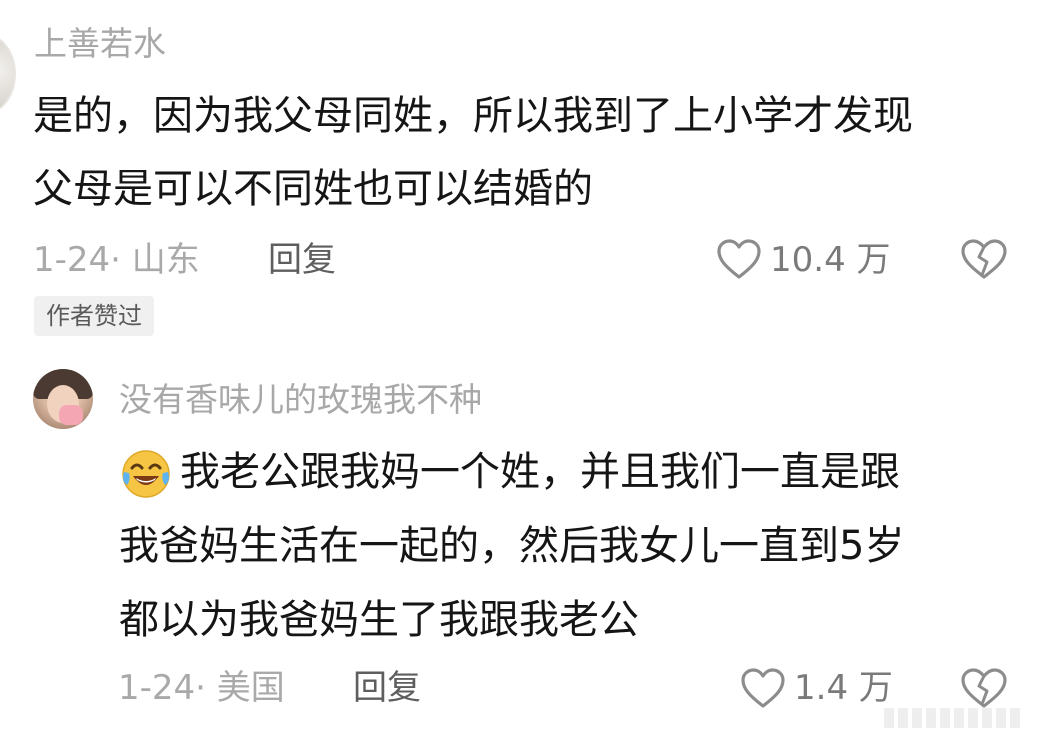  What do you see at coordinates (830, 260) in the screenshot?
I see `like-count: 10.4 万` at bounding box center [830, 260].